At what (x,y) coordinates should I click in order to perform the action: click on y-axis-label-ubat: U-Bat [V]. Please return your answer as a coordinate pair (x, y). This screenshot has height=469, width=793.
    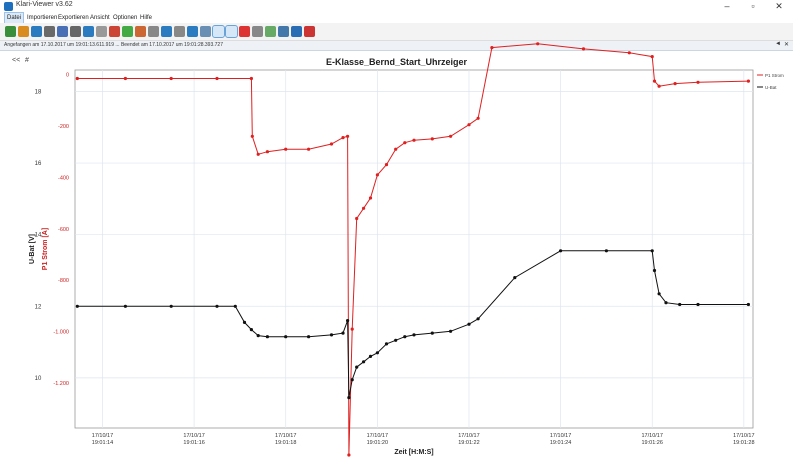
    Looking at the image, I should click on (32, 249).